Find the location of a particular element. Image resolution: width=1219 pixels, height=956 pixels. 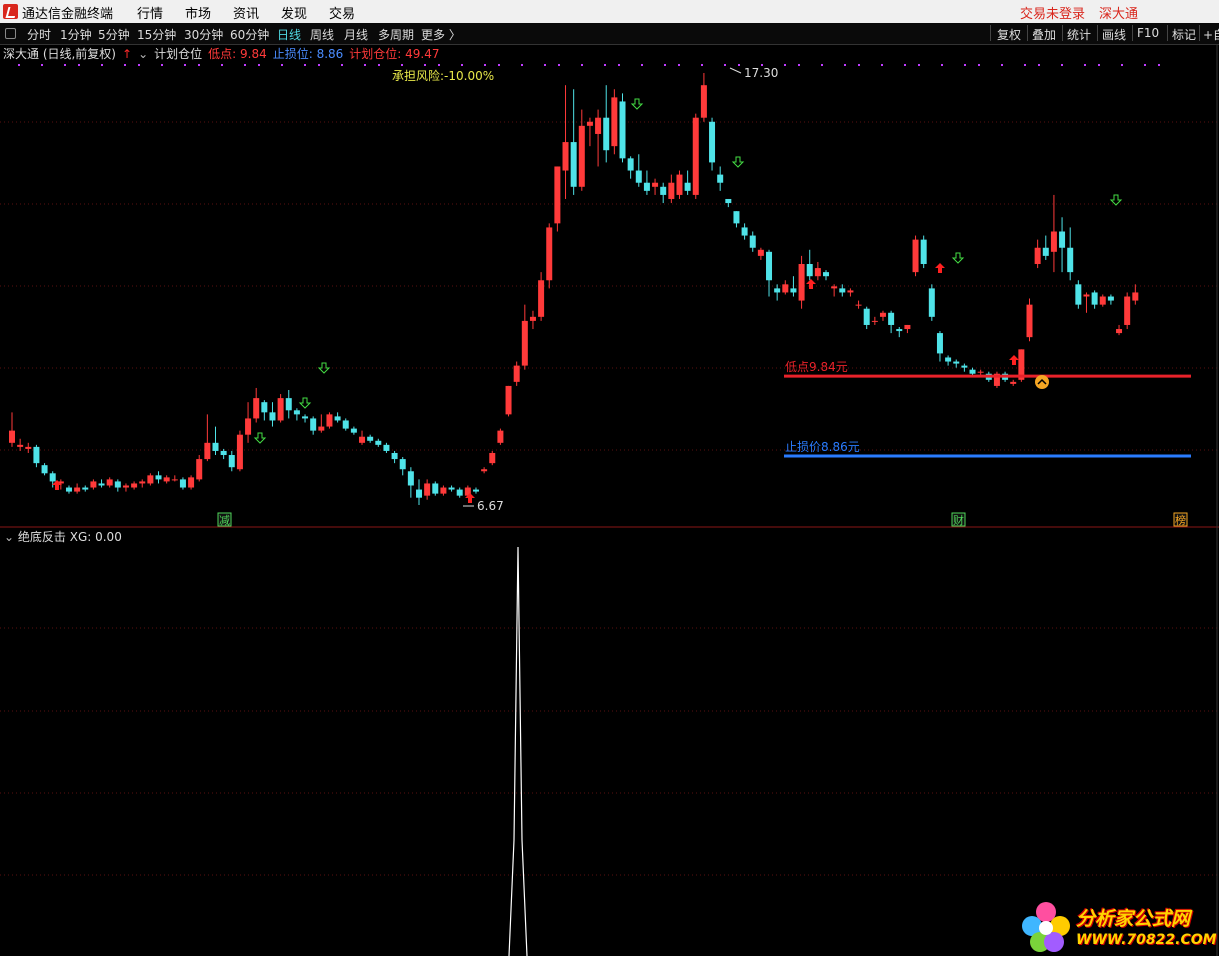

watermark: 分析家公式网 WWW.70822.COM is located at coordinates (1118, 927).